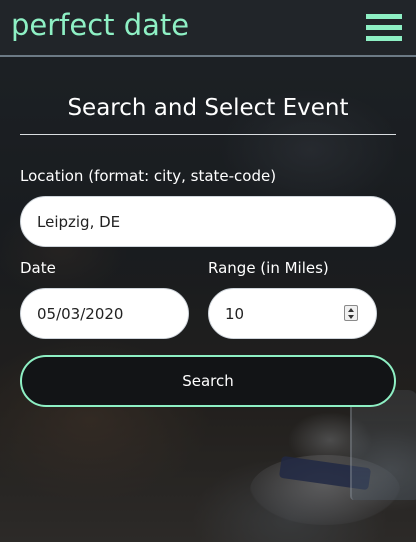  Describe the element at coordinates (351, 317) in the screenshot. I see `spinner-down-icon` at that location.